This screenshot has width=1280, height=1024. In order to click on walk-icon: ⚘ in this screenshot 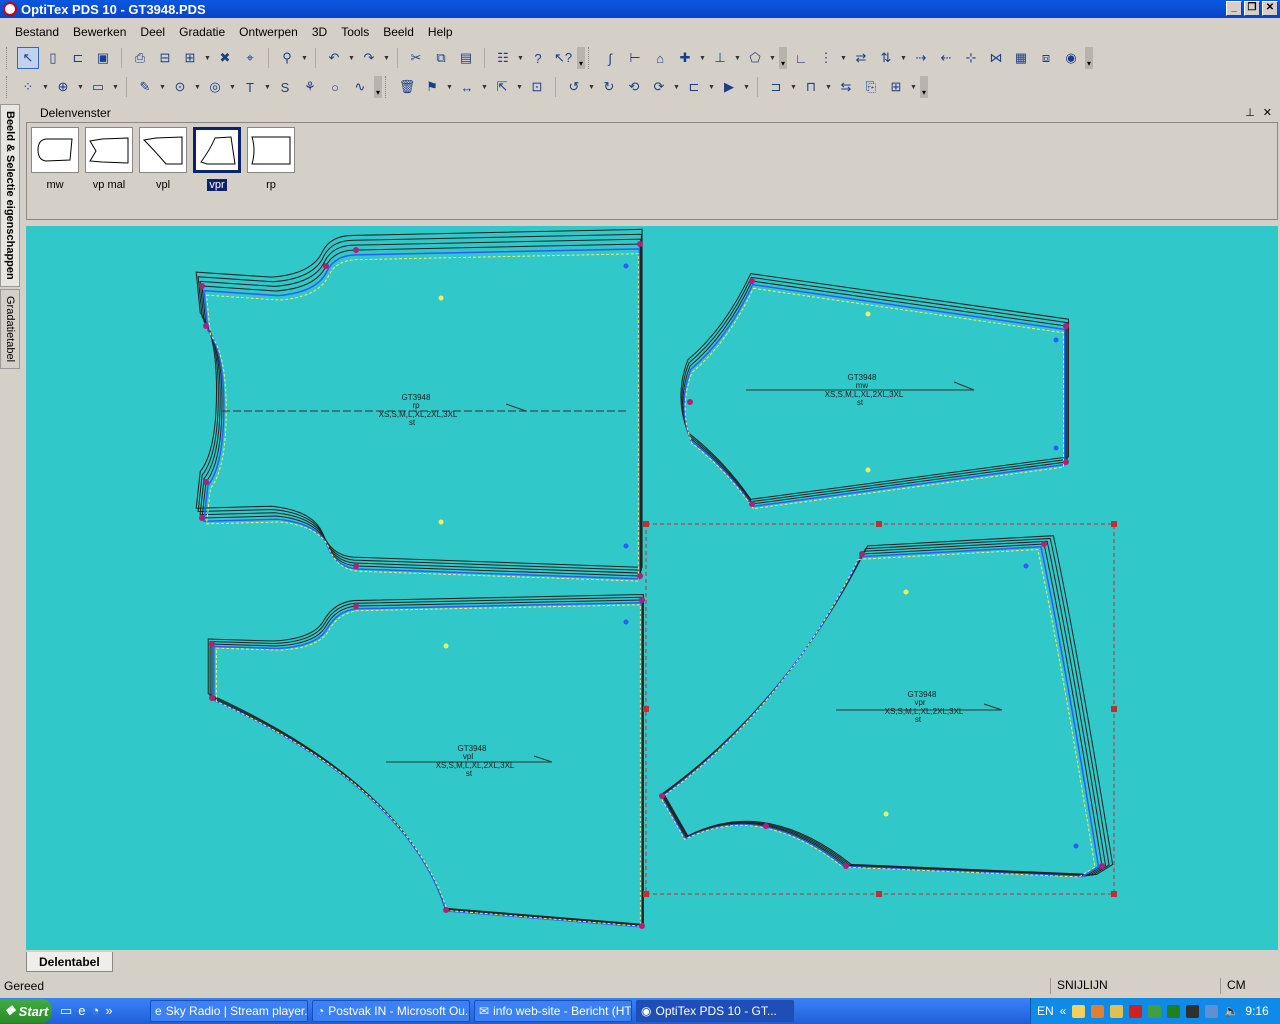, I will do `click(310, 87)`.